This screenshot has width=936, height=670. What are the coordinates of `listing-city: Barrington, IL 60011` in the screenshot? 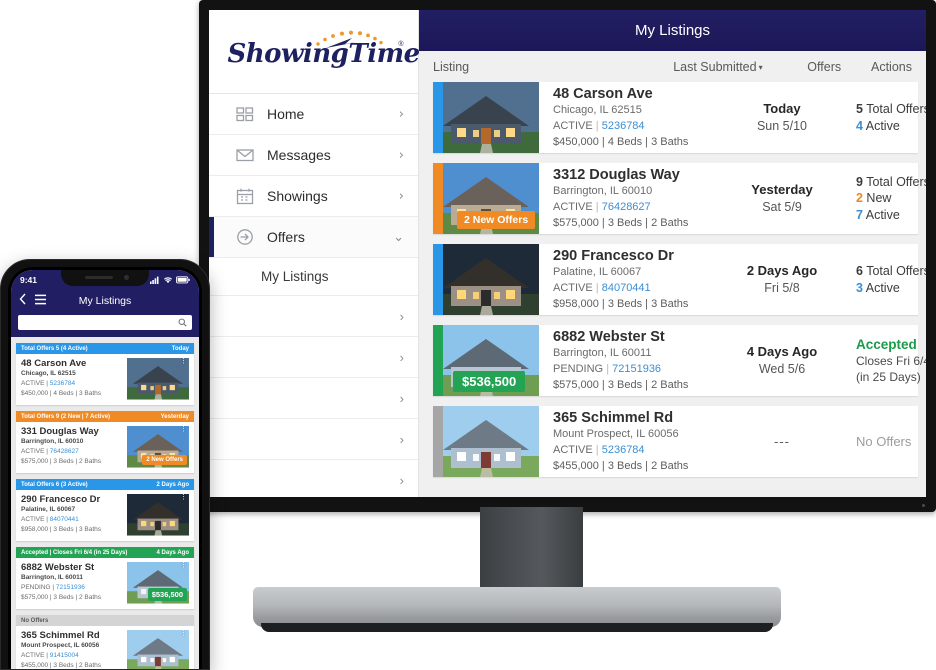 It's located at (602, 352).